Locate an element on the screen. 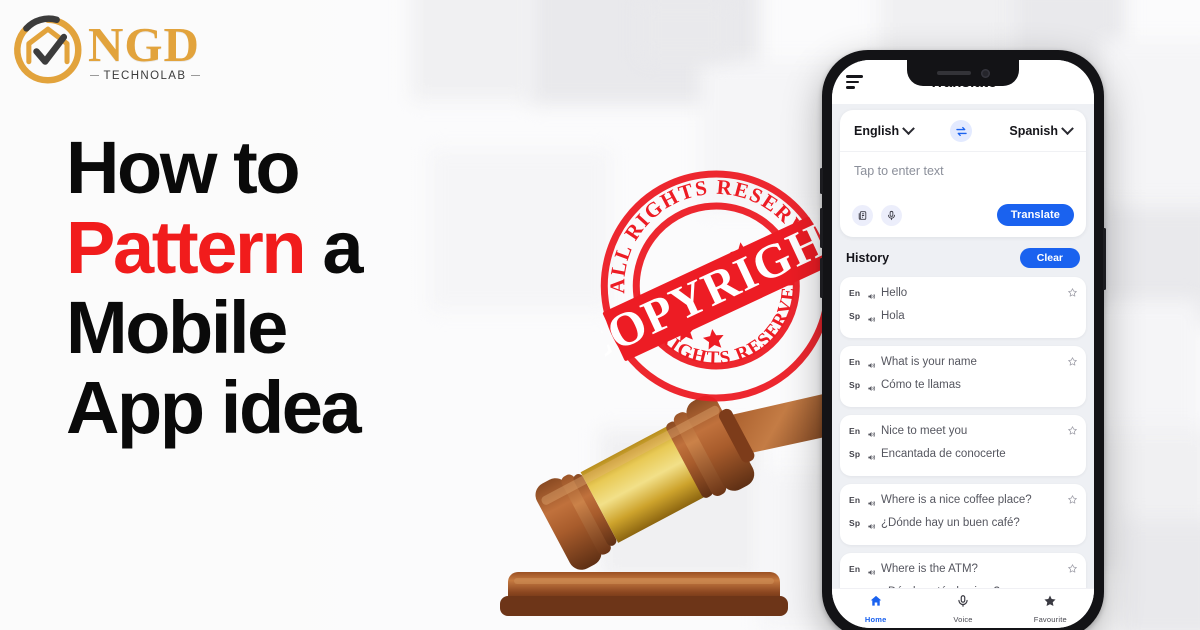 Image resolution: width=1200 pixels, height=630 pixels. phone-notch is located at coordinates (963, 73).